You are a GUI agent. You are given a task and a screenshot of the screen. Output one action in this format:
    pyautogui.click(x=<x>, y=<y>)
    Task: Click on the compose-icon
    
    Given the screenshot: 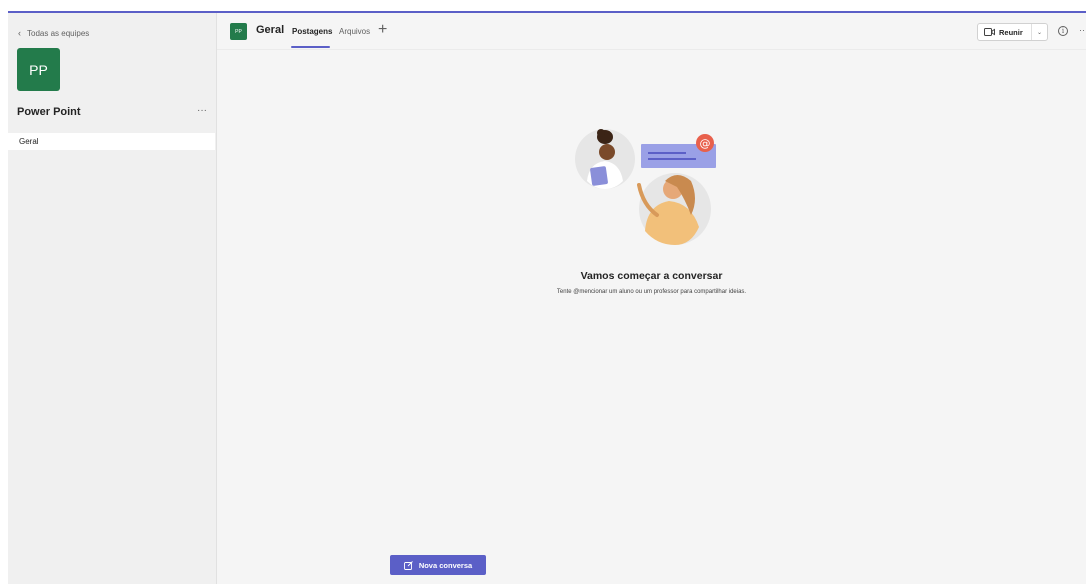 What is the action you would take?
    pyautogui.click(x=408, y=565)
    